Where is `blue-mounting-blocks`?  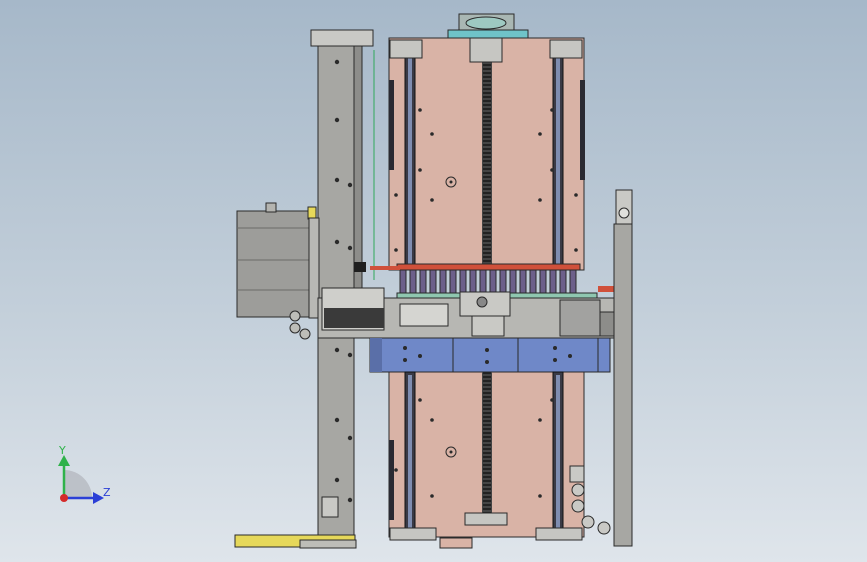
blue-mounting-blocks is located at coordinates (490, 355).